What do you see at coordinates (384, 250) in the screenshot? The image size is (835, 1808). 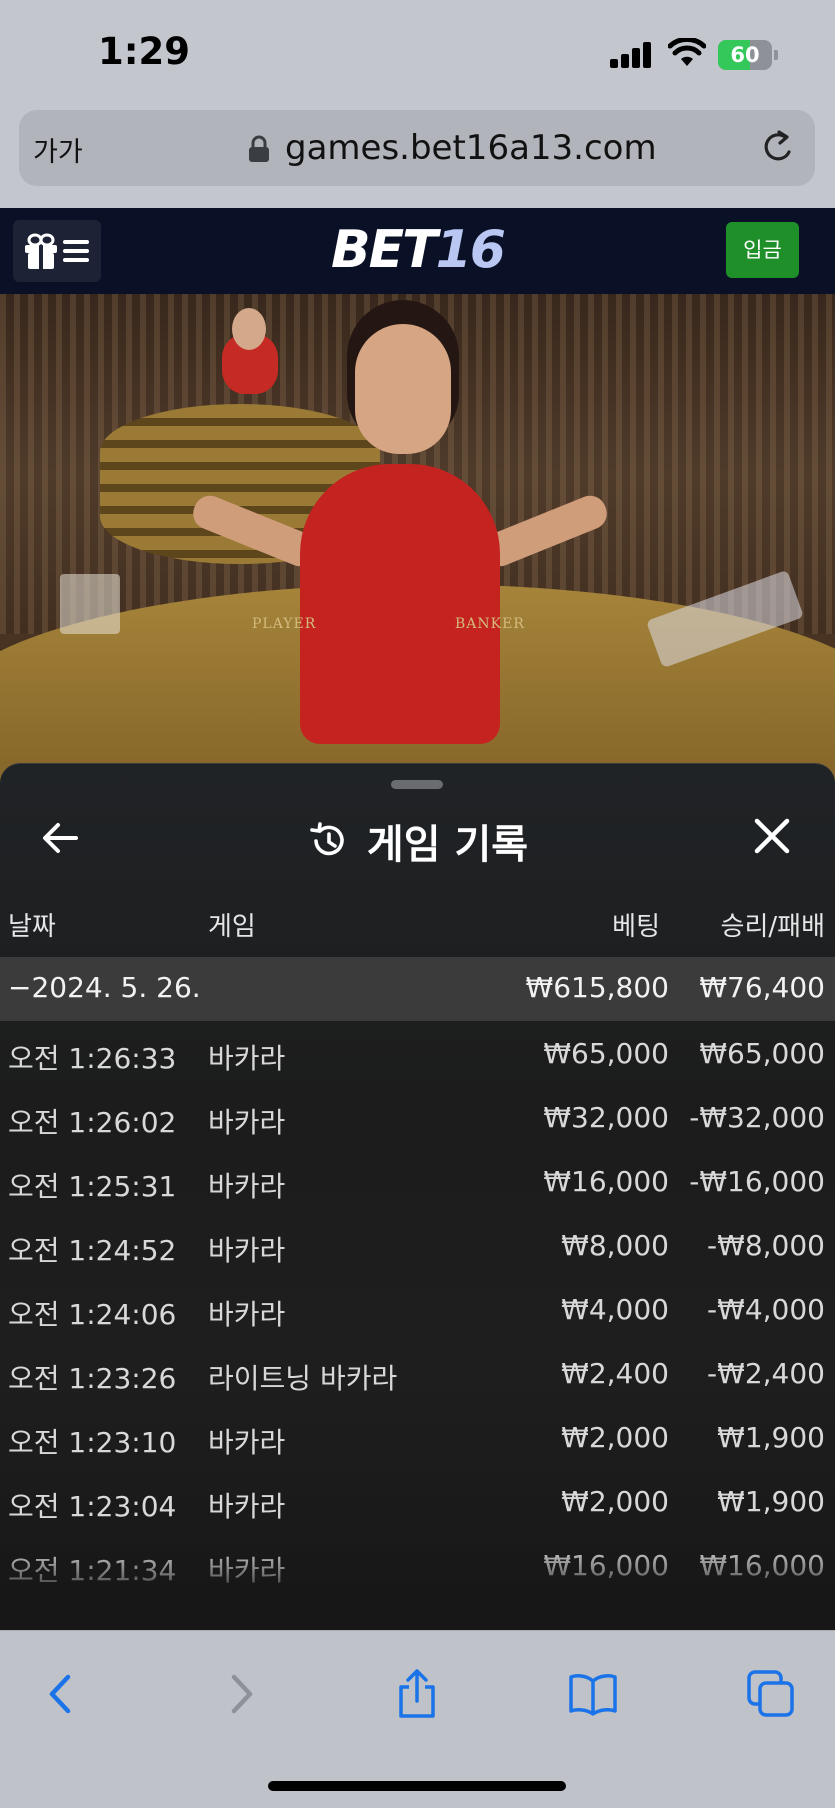 I see `logo-text: BET` at bounding box center [384, 250].